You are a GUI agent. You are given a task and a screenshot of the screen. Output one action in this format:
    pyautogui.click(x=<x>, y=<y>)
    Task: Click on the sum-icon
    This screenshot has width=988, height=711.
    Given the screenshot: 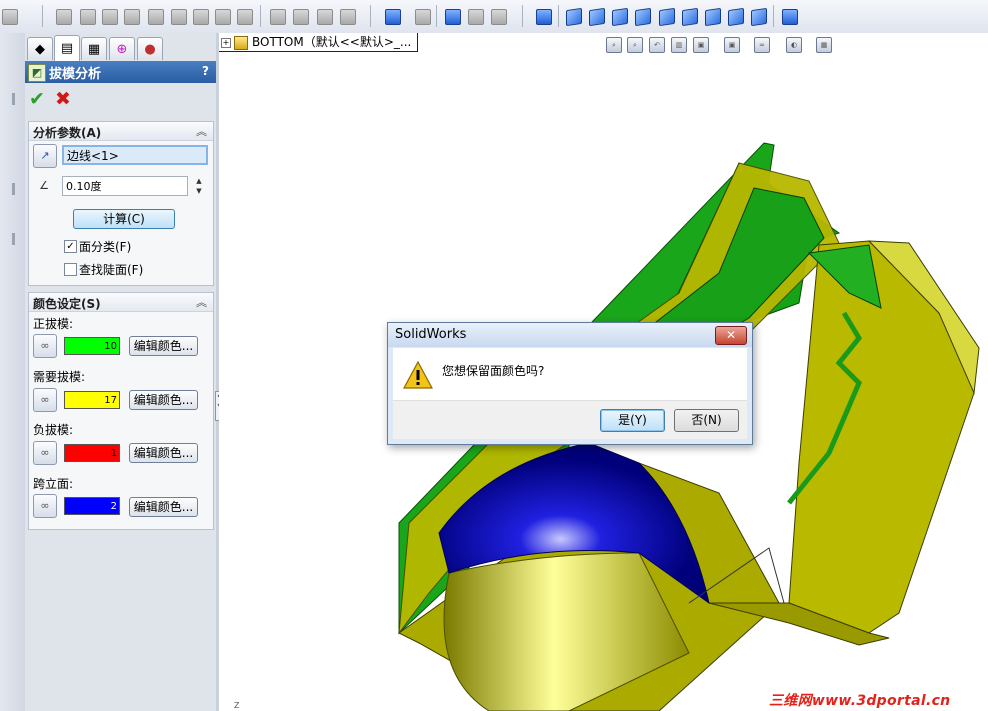 What is the action you would take?
    pyautogui.click(x=201, y=17)
    